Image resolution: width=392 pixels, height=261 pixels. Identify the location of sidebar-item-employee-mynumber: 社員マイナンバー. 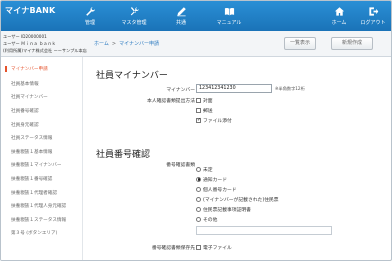
(29, 97).